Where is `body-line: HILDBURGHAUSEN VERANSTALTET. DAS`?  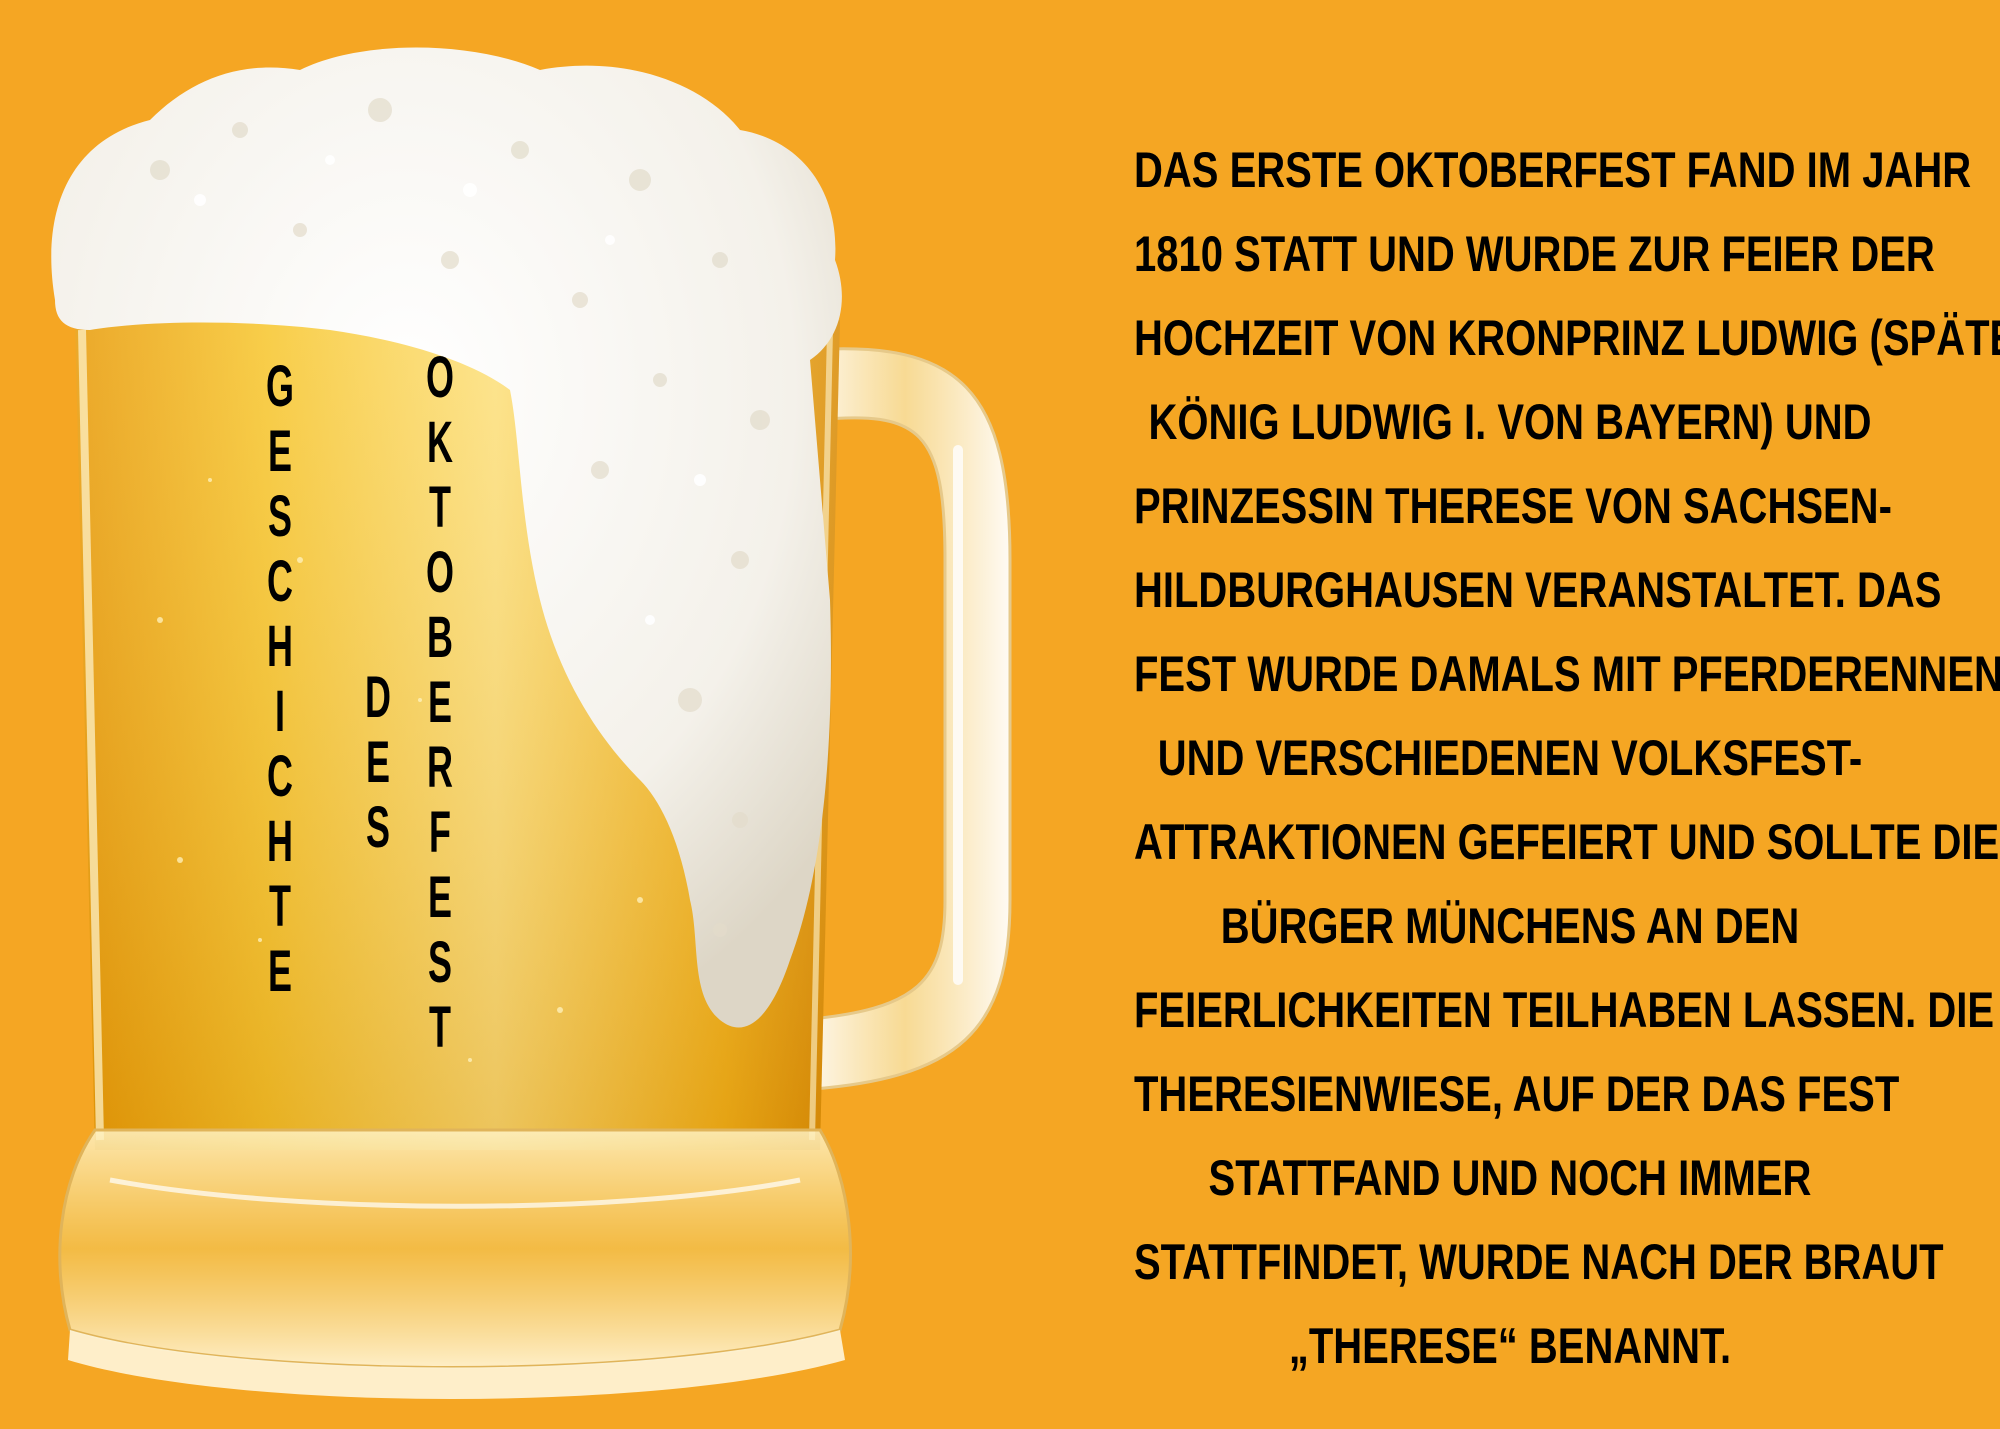 body-line: HILDBURGHAUSEN VERANSTALTET. DAS is located at coordinates (1538, 590).